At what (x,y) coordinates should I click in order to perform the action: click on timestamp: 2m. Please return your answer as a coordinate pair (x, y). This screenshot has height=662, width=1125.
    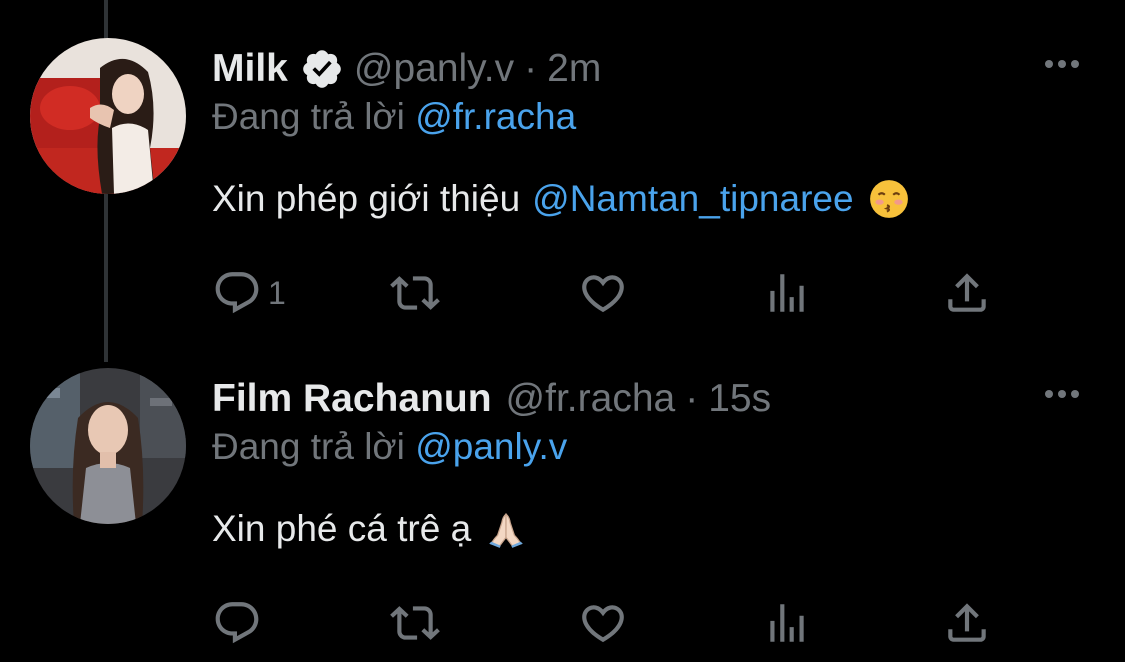
    Looking at the image, I should click on (574, 69).